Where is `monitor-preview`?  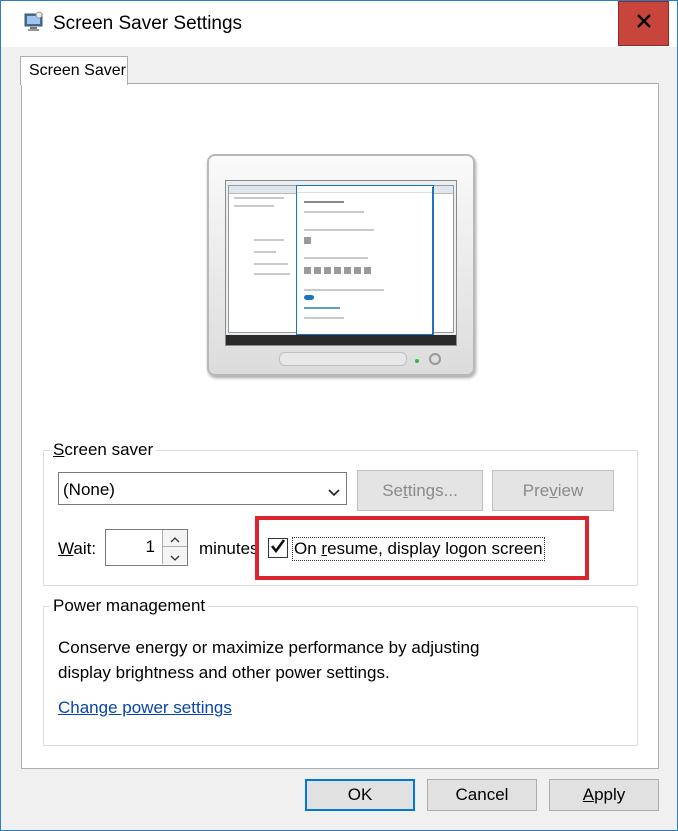 monitor-preview is located at coordinates (341, 265).